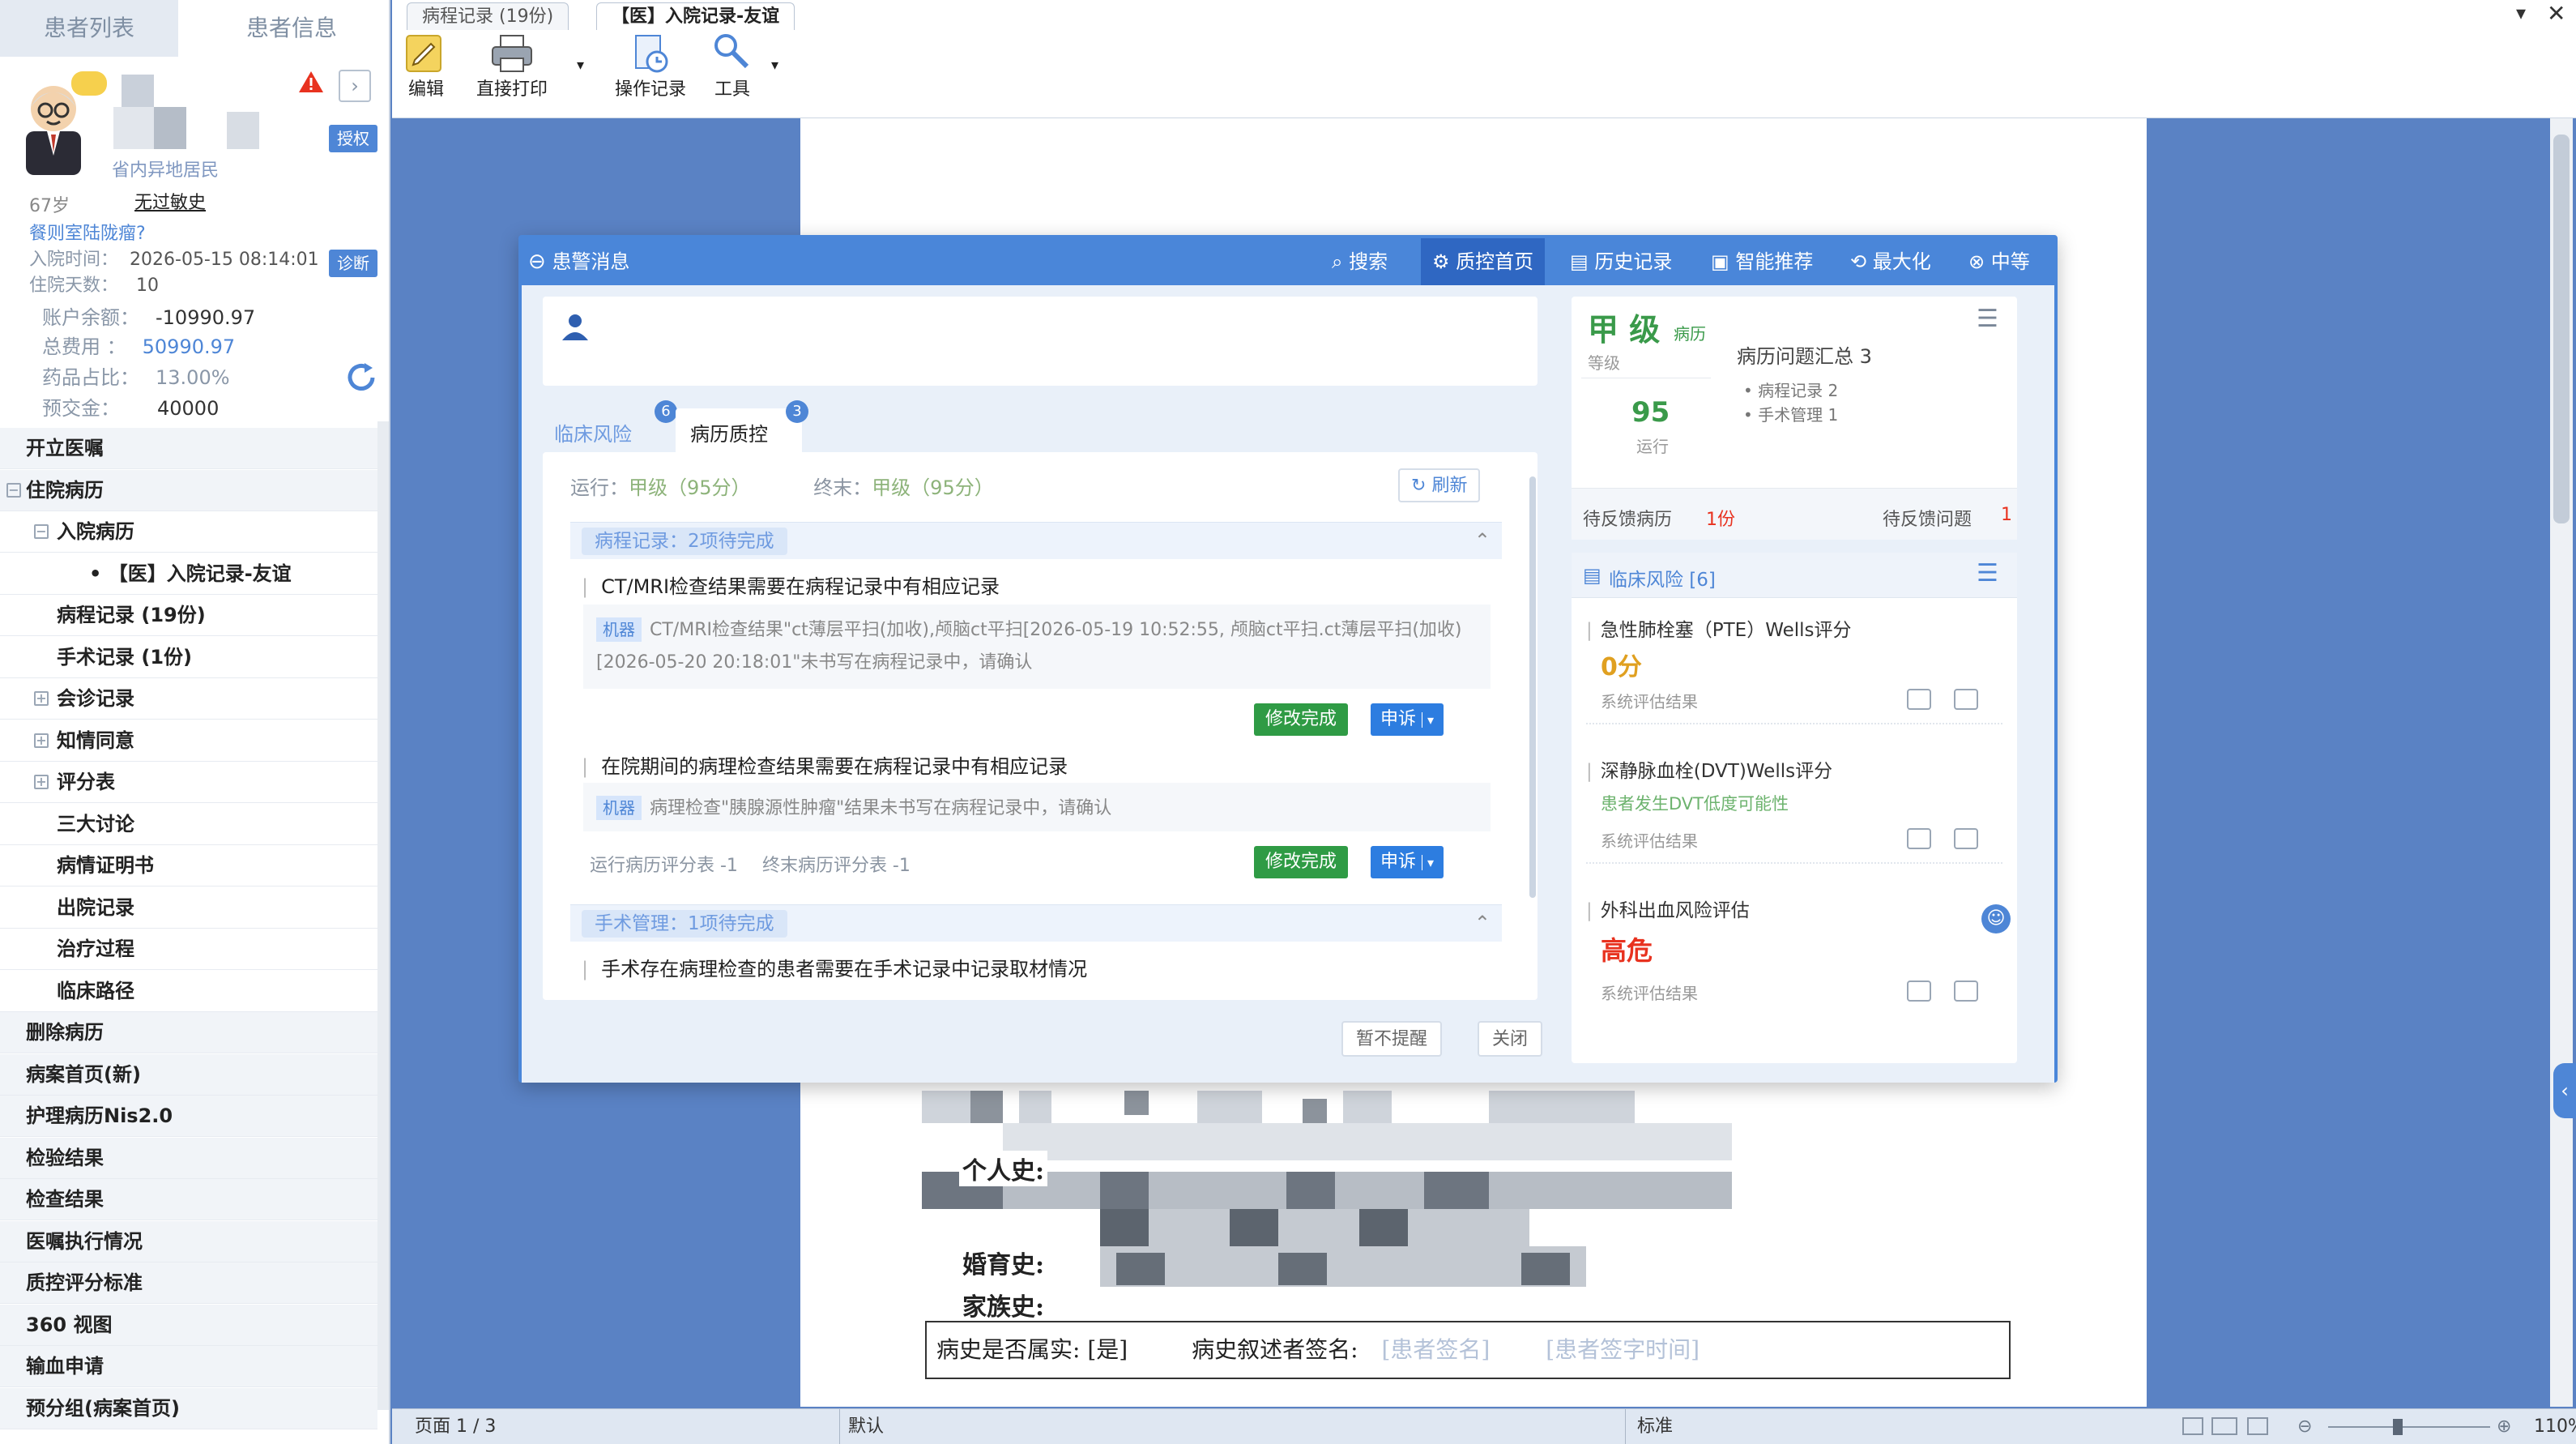 The height and width of the screenshot is (1444, 2576). What do you see at coordinates (2521, 13) in the screenshot?
I see `pin-icon: ▾` at bounding box center [2521, 13].